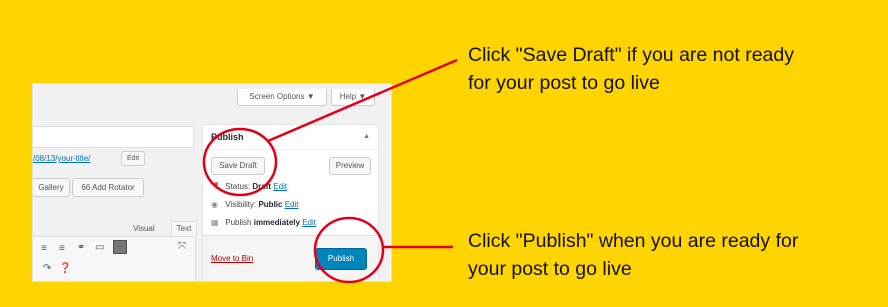 This screenshot has width=888, height=307. What do you see at coordinates (362, 100) in the screenshot?
I see `save-draft-pointer-line` at bounding box center [362, 100].